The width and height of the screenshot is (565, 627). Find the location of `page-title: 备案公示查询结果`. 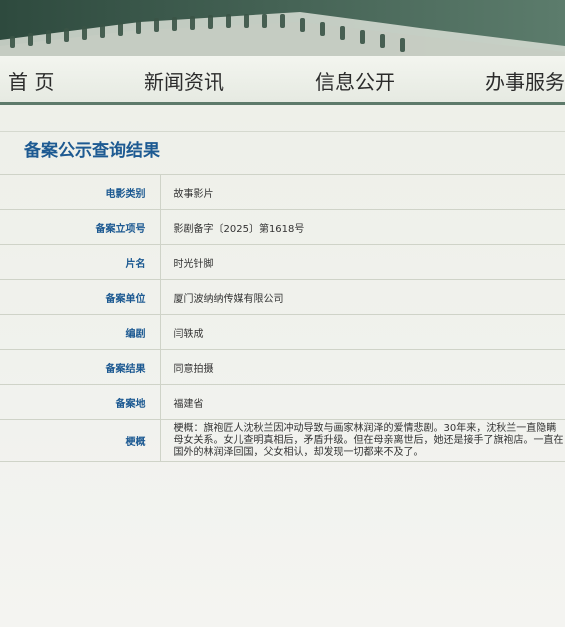

page-title: 备案公示查询结果 is located at coordinates (92, 151).